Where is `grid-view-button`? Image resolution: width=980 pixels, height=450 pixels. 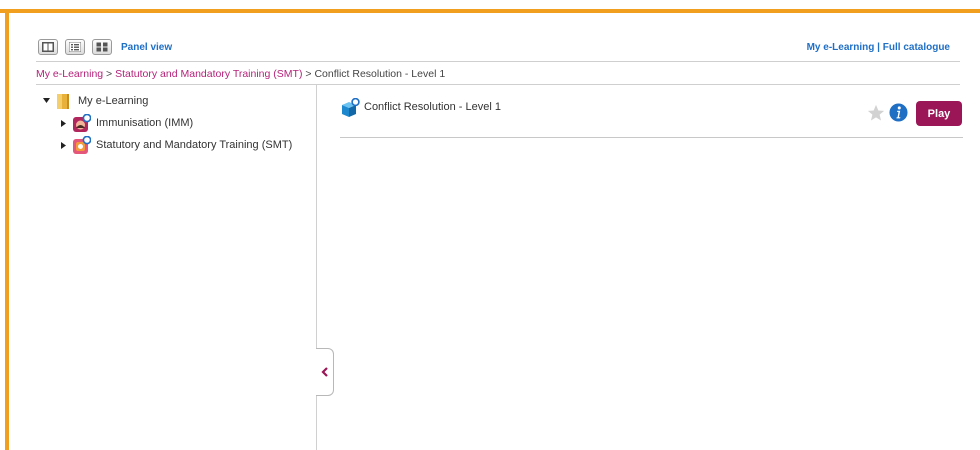
grid-view-button is located at coordinates (102, 47).